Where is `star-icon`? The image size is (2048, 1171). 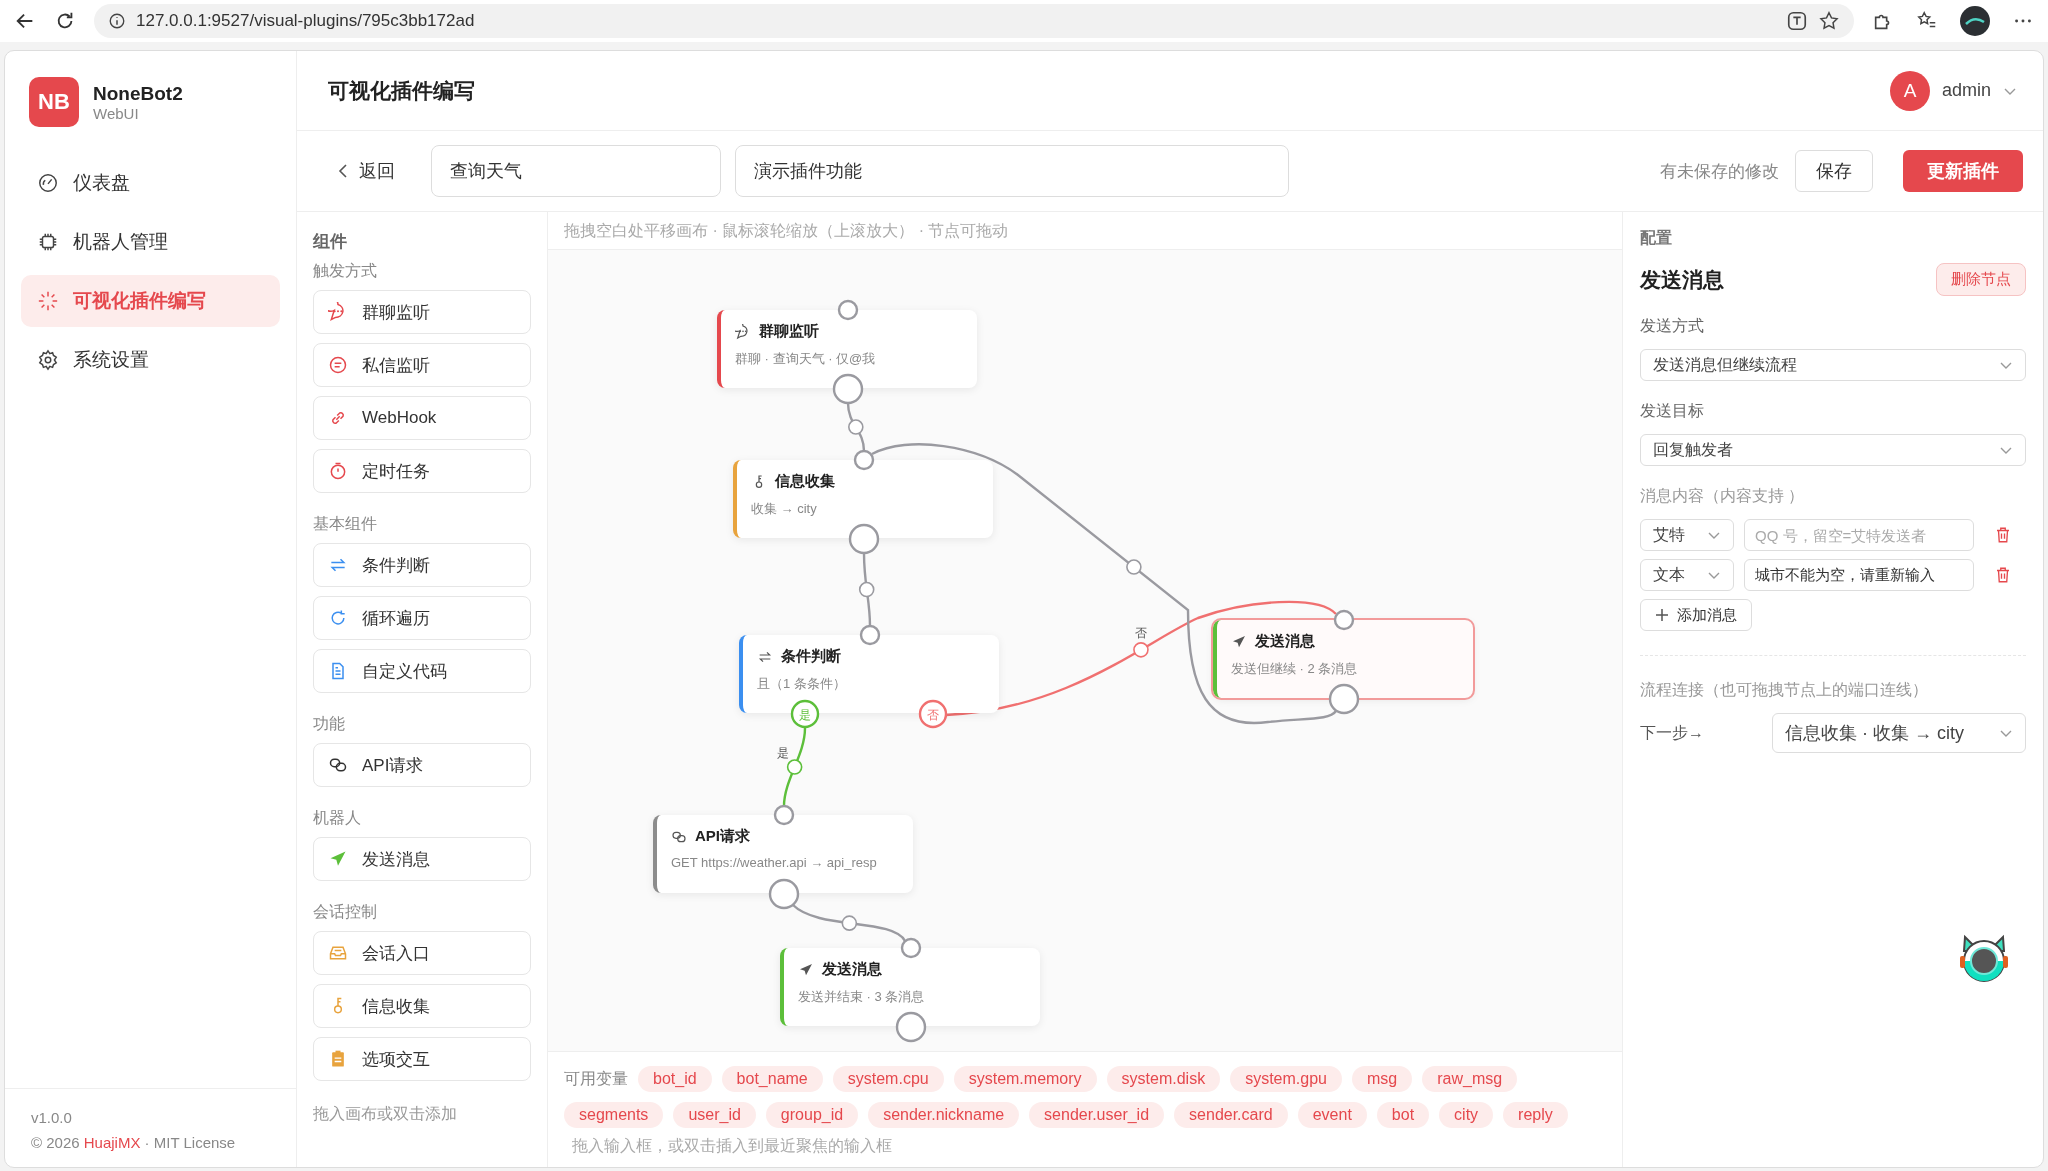
star-icon is located at coordinates (1829, 21).